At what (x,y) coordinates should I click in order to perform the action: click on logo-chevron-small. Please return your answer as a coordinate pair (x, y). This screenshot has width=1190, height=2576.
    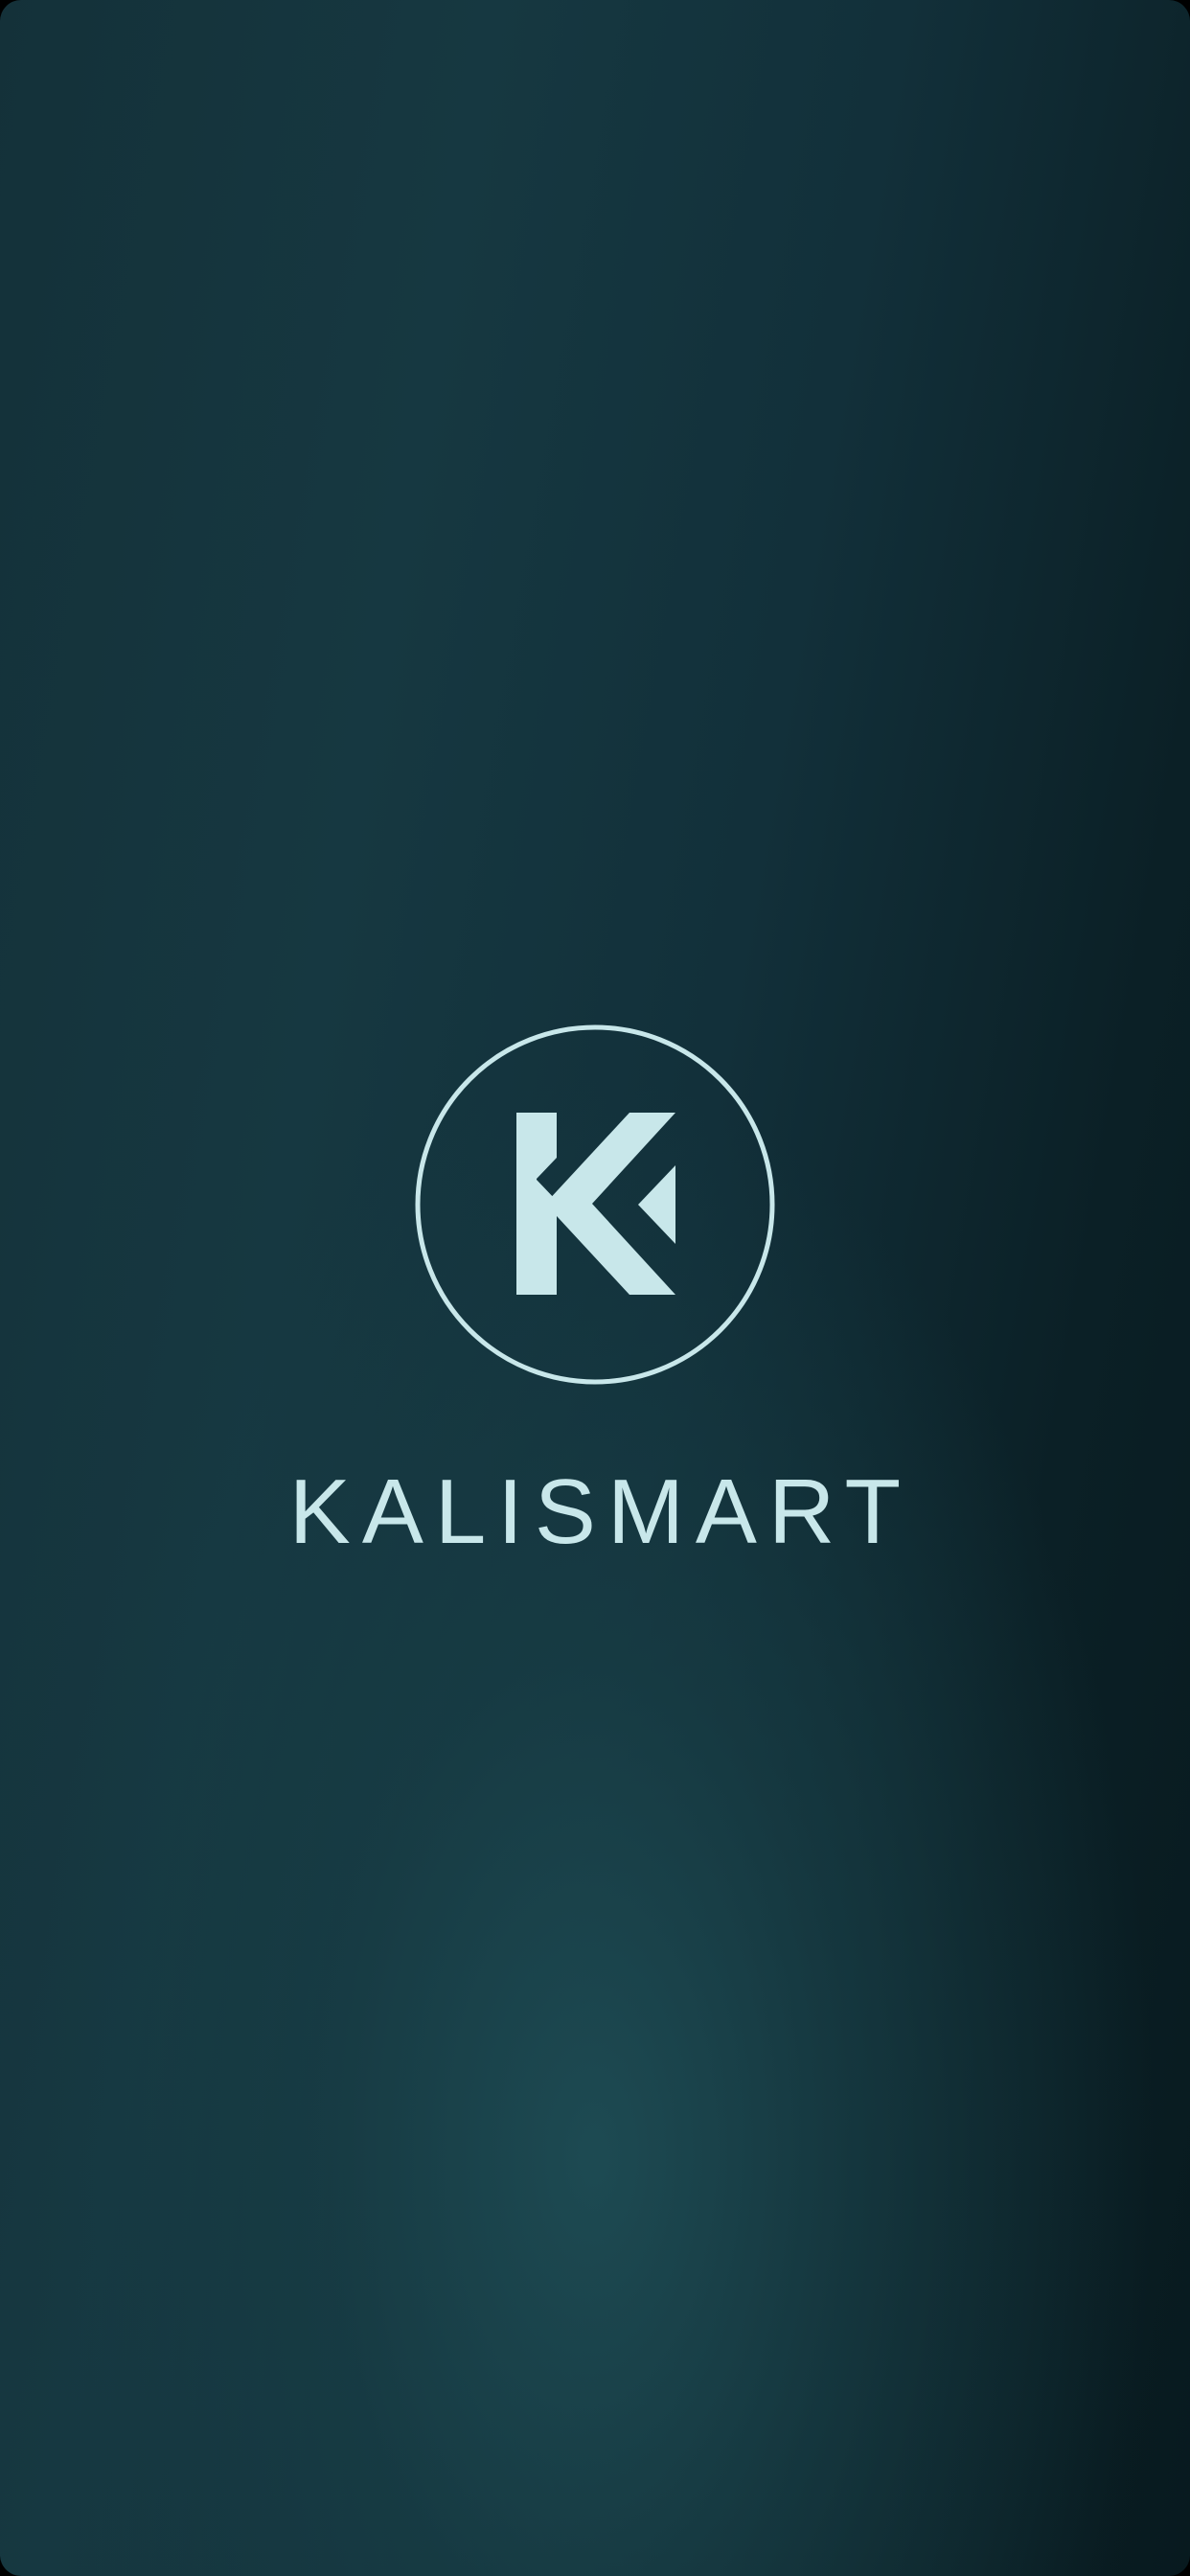
    Looking at the image, I should click on (656, 1204).